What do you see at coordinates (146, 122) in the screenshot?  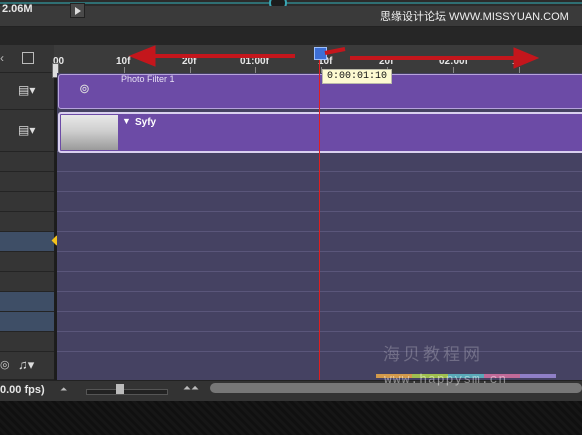 I see `clip-label: Syfy` at bounding box center [146, 122].